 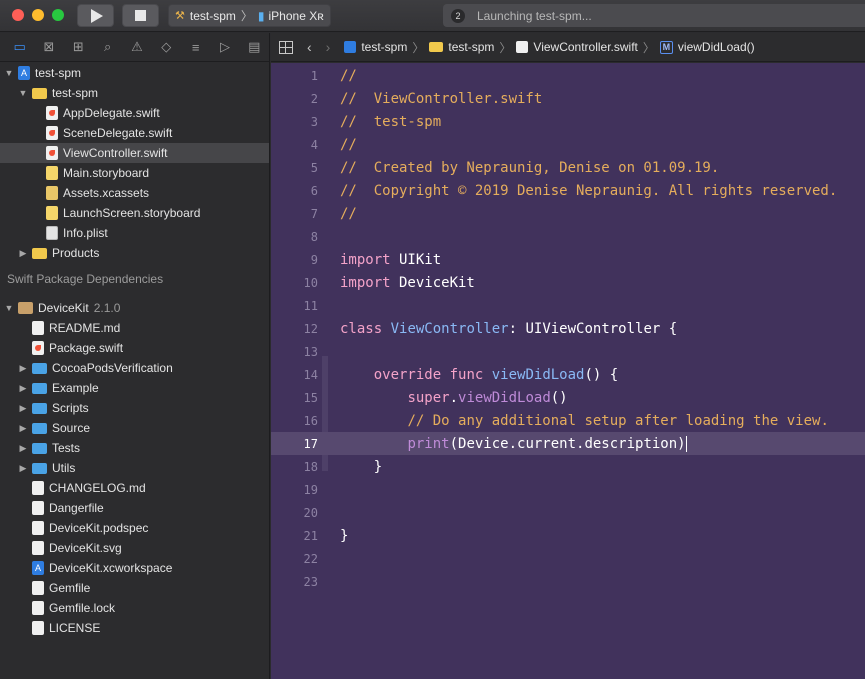 I want to click on code-line: 15 super.viewDidLoad(), so click(x=568, y=397).